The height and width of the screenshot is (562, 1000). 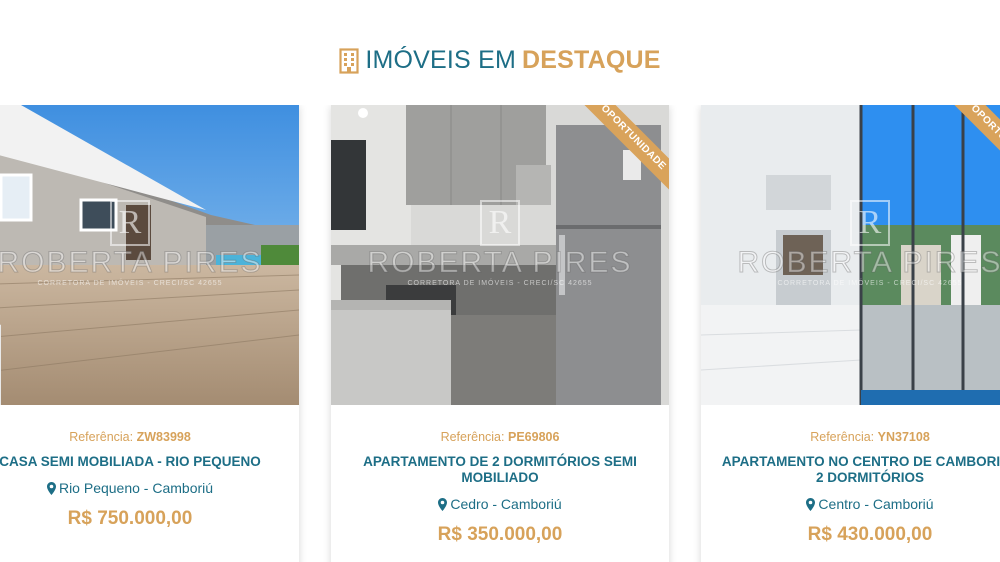 I want to click on section-title: IMÓVEIS EM DESTAQUE, so click(x=500, y=60).